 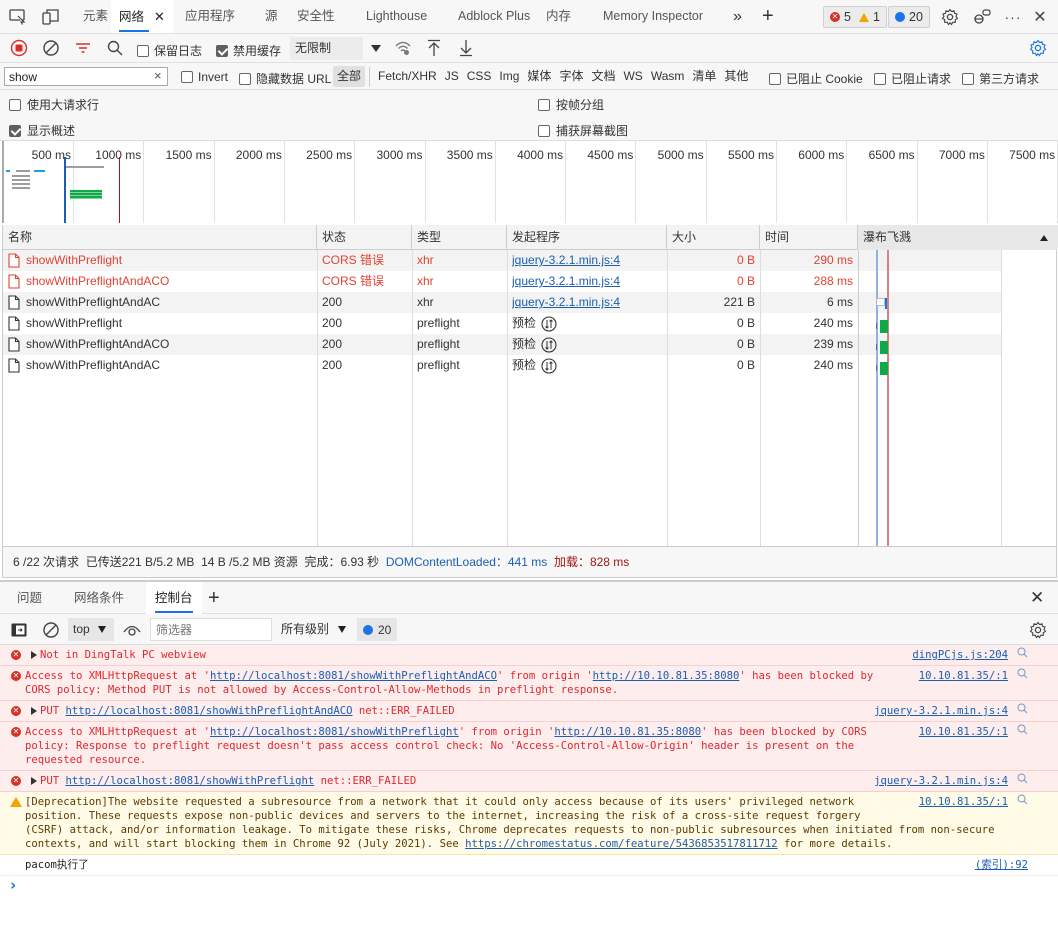 What do you see at coordinates (603, 76) in the screenshot?
I see `type-filter-7: 文档` at bounding box center [603, 76].